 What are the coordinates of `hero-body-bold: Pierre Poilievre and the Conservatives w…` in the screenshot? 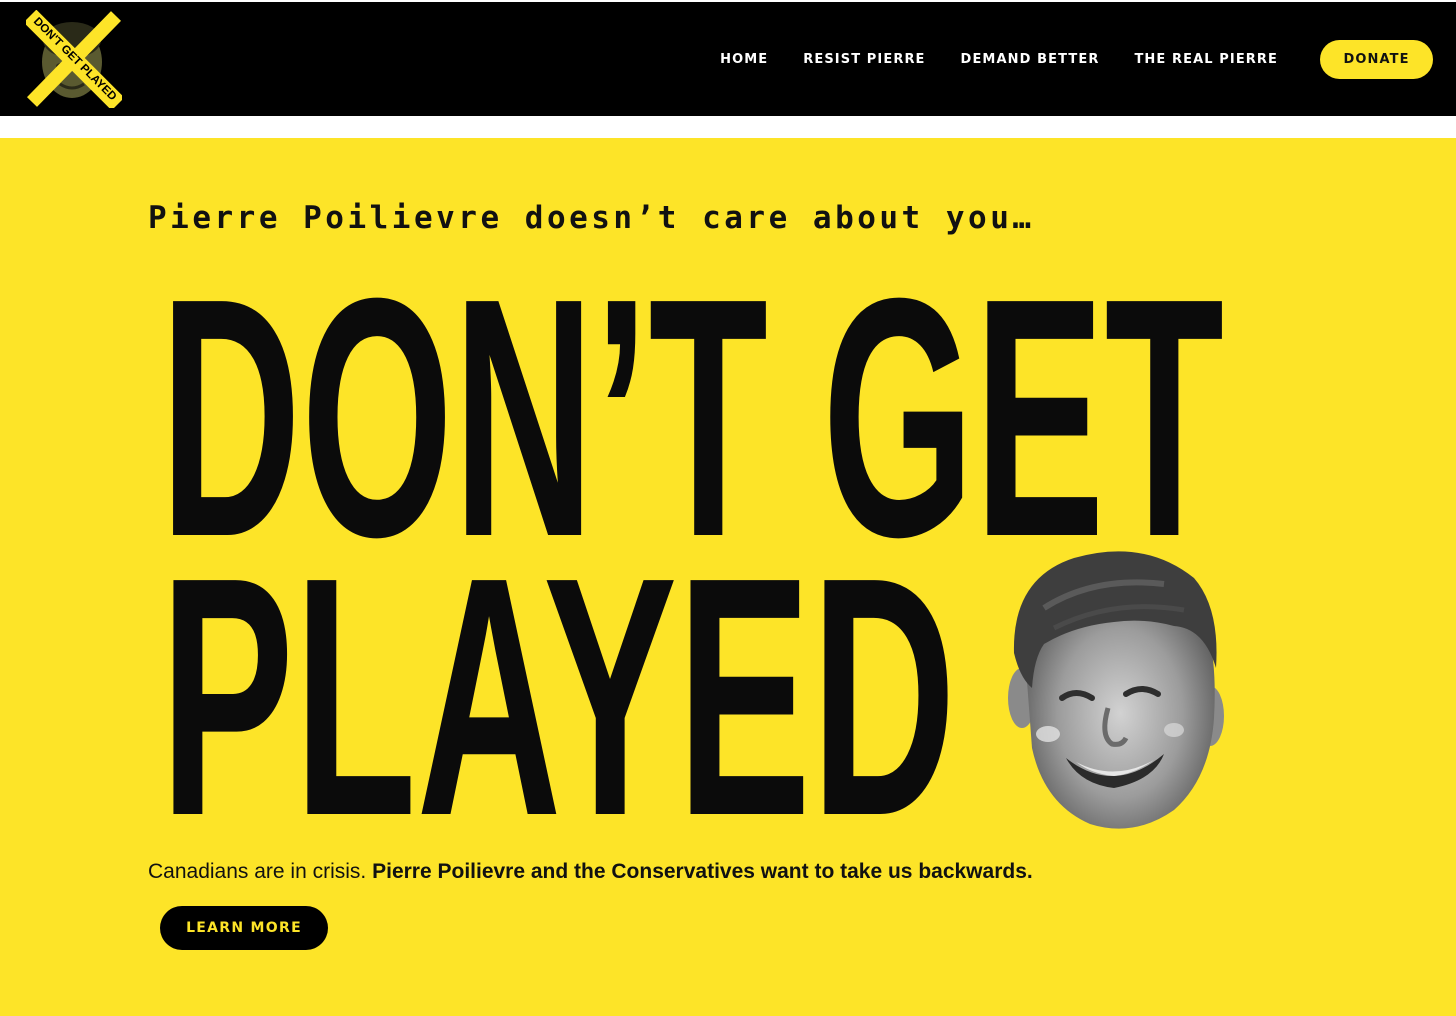 It's located at (702, 871).